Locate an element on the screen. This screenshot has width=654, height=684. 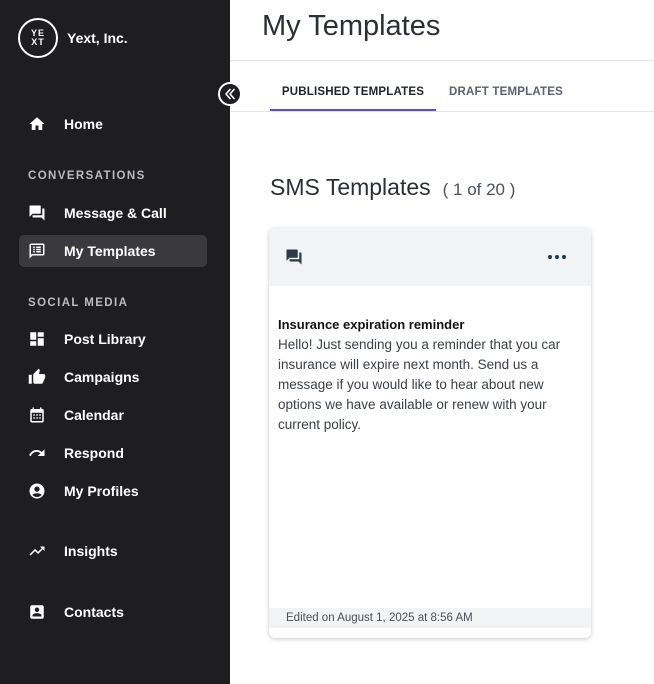
tabs-divider is located at coordinates (442, 111).